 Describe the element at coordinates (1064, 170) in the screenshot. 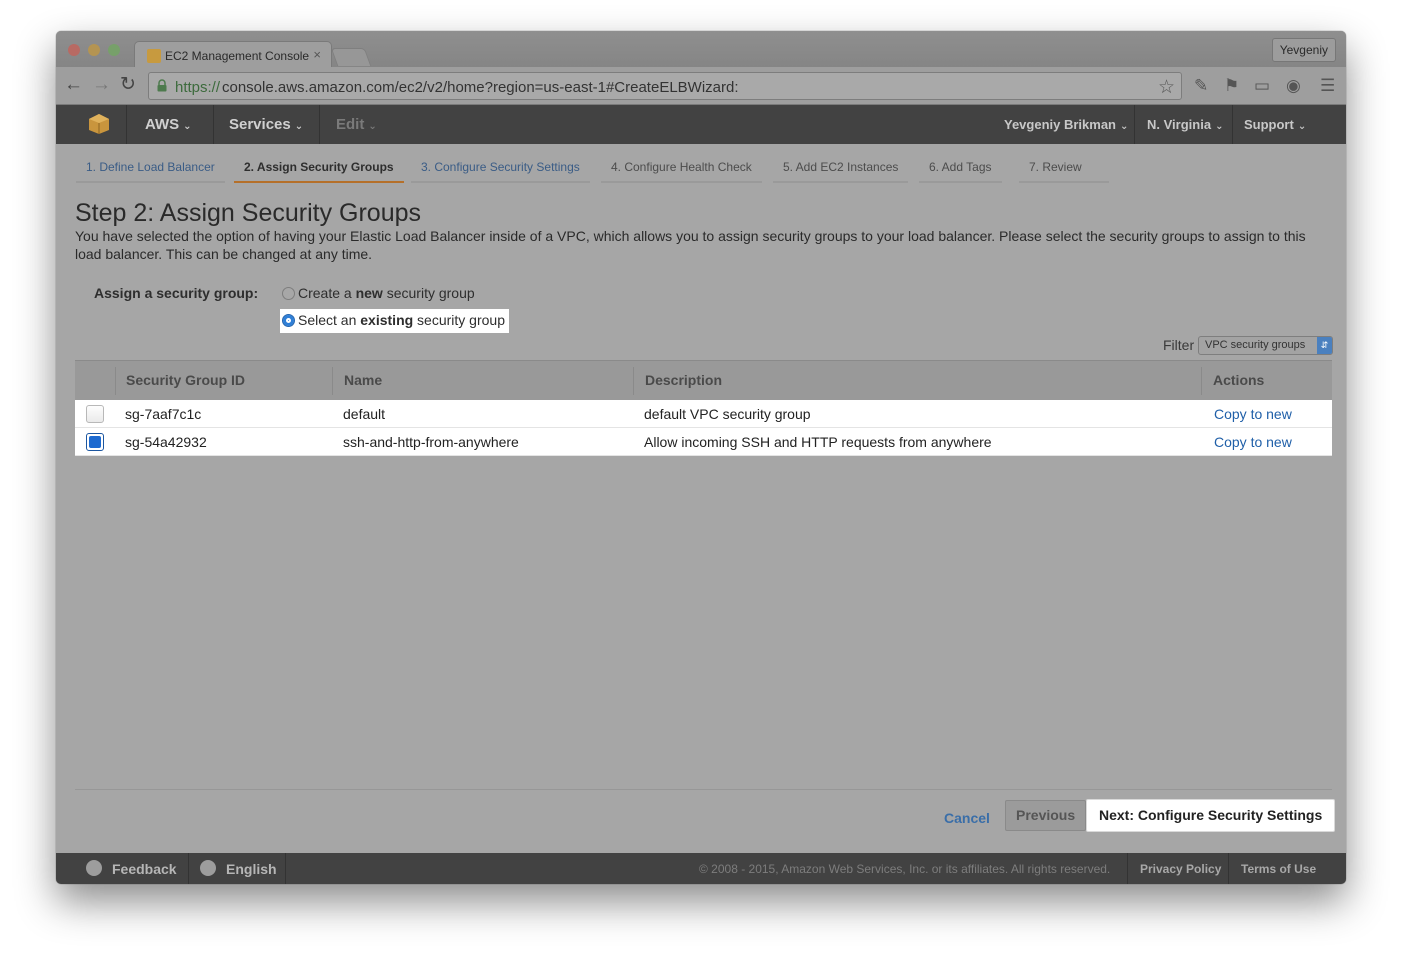

I see `step-review: 7. Review` at that location.